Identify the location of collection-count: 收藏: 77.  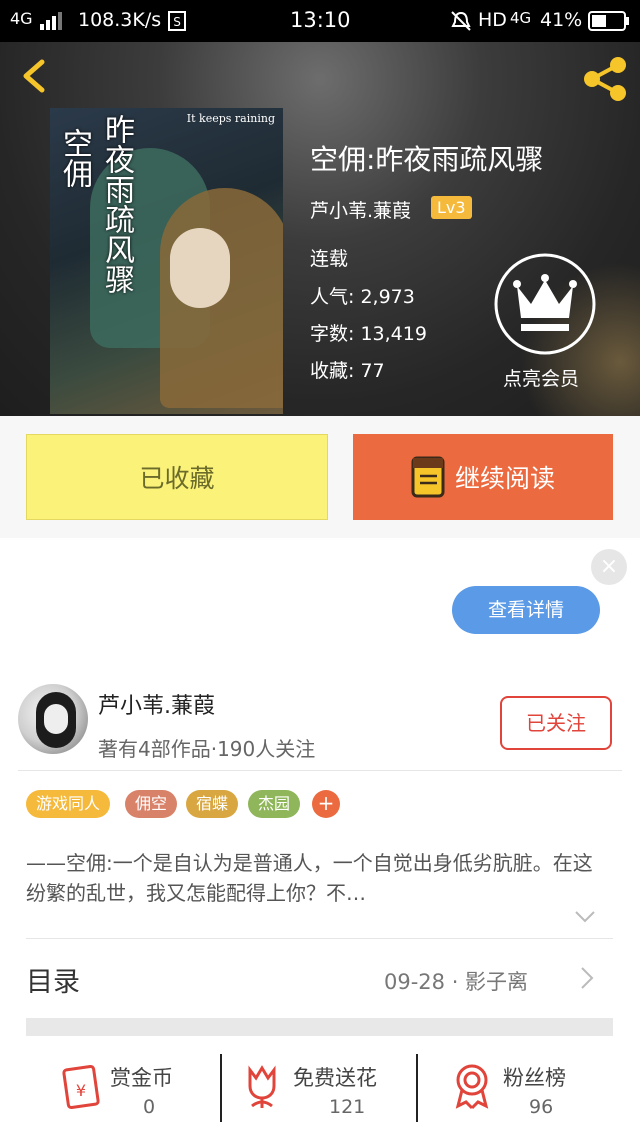
(347, 371).